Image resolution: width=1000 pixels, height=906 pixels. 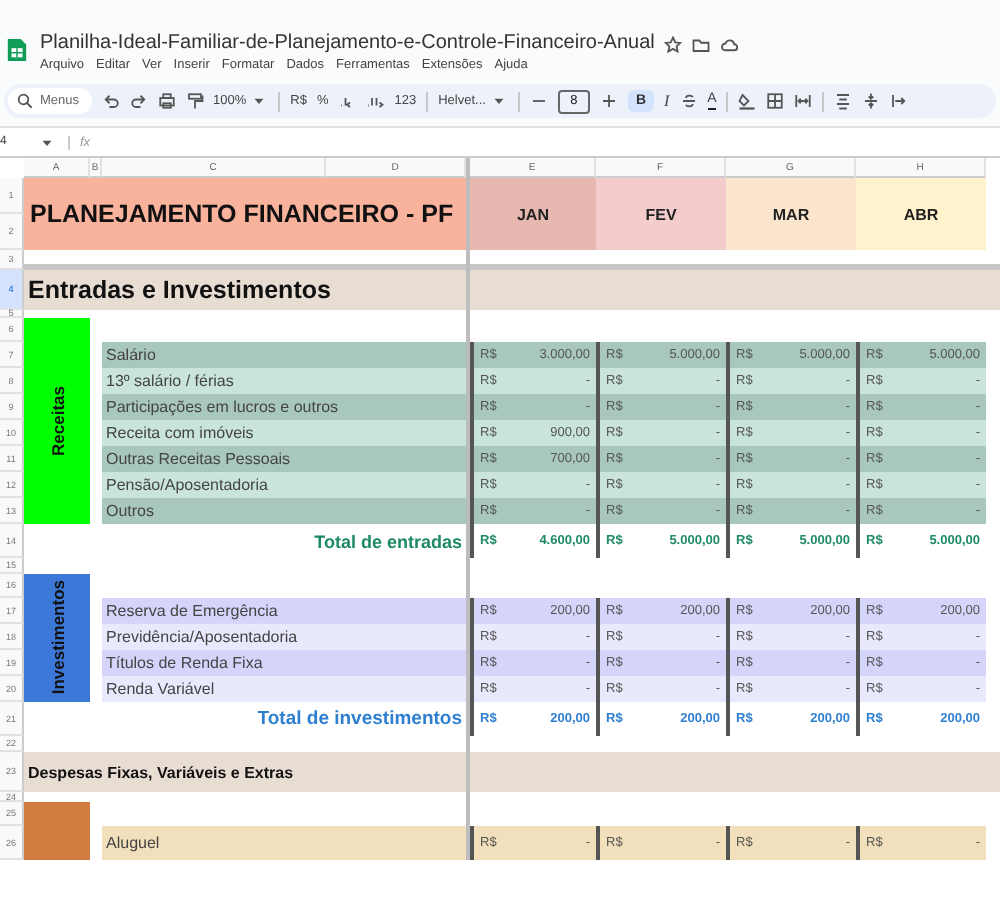 What do you see at coordinates (791, 214) in the screenshot?
I see `month-header: MAR` at bounding box center [791, 214].